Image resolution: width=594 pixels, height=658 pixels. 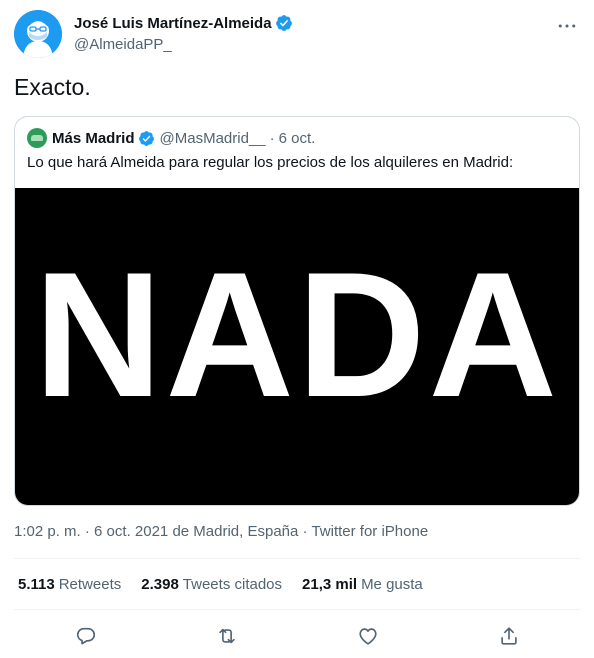 I want to click on author-display-name: José Luis Martínez-Almeida, so click(x=173, y=23).